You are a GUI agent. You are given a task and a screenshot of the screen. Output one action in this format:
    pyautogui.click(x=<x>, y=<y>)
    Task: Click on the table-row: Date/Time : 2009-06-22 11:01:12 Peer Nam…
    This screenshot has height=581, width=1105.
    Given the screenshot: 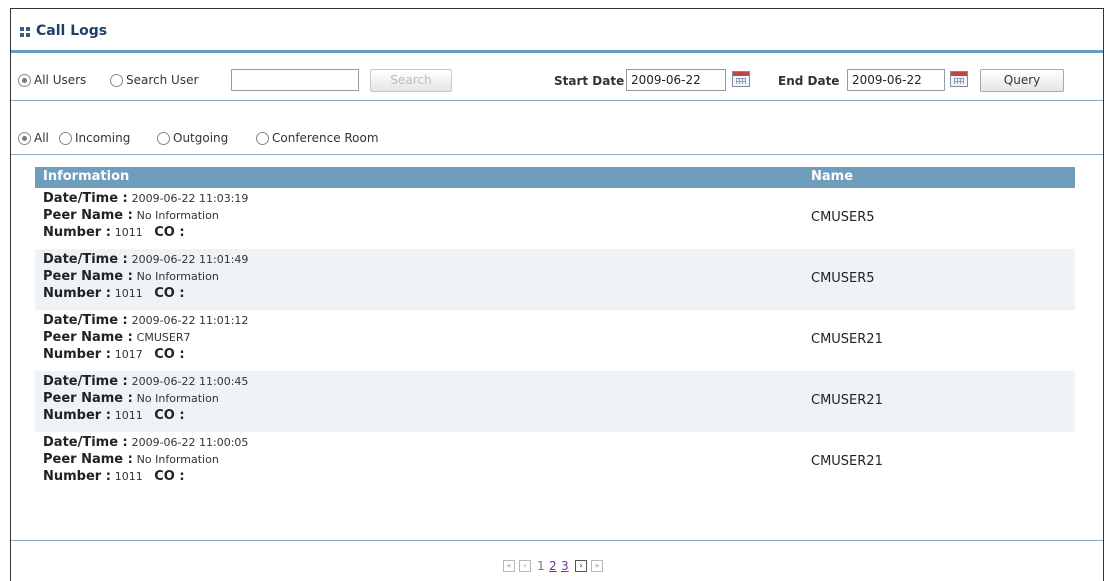 What is the action you would take?
    pyautogui.click(x=555, y=340)
    